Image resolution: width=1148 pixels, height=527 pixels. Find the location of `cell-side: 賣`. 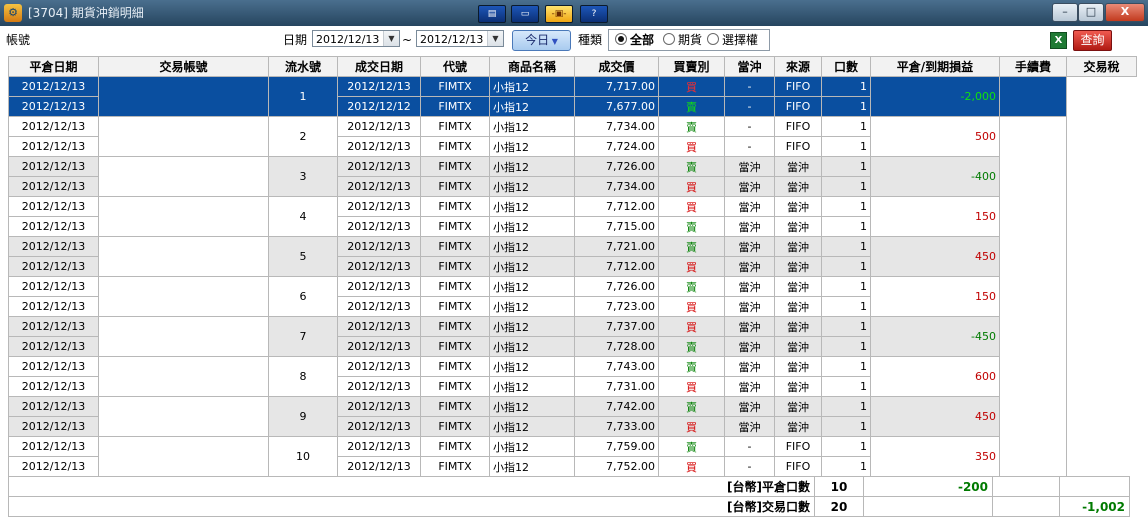

cell-side: 賣 is located at coordinates (691, 126).